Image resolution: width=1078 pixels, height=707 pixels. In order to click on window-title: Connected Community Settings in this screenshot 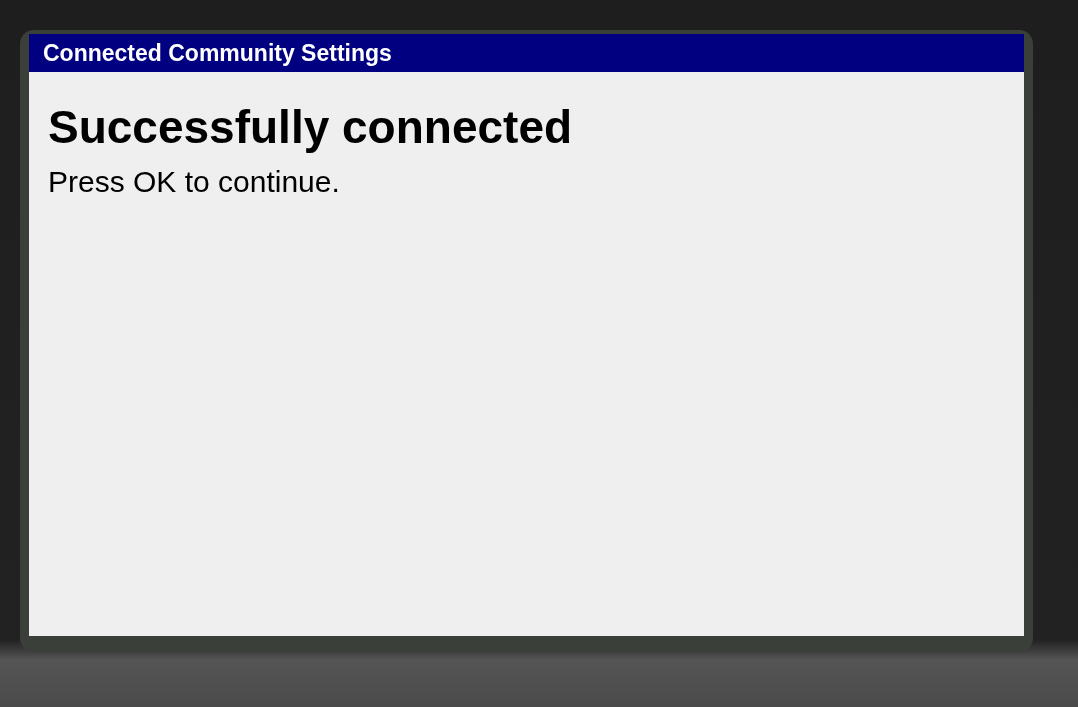, I will do `click(526, 53)`.